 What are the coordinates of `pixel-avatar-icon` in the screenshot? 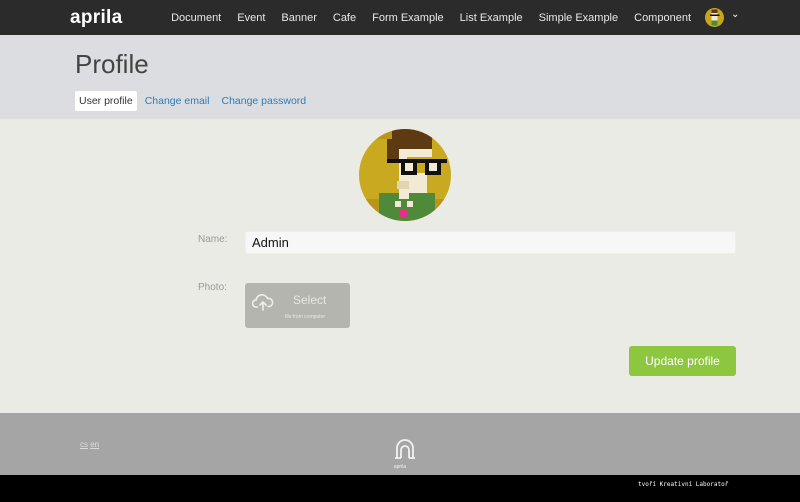 It's located at (405, 175).